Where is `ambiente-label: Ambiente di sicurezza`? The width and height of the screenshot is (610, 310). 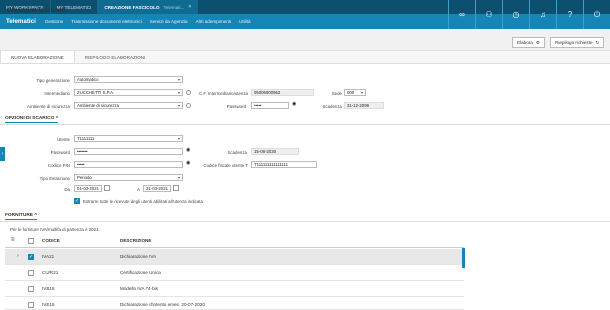 ambiente-label: Ambiente di sicurezza is located at coordinates (48, 106).